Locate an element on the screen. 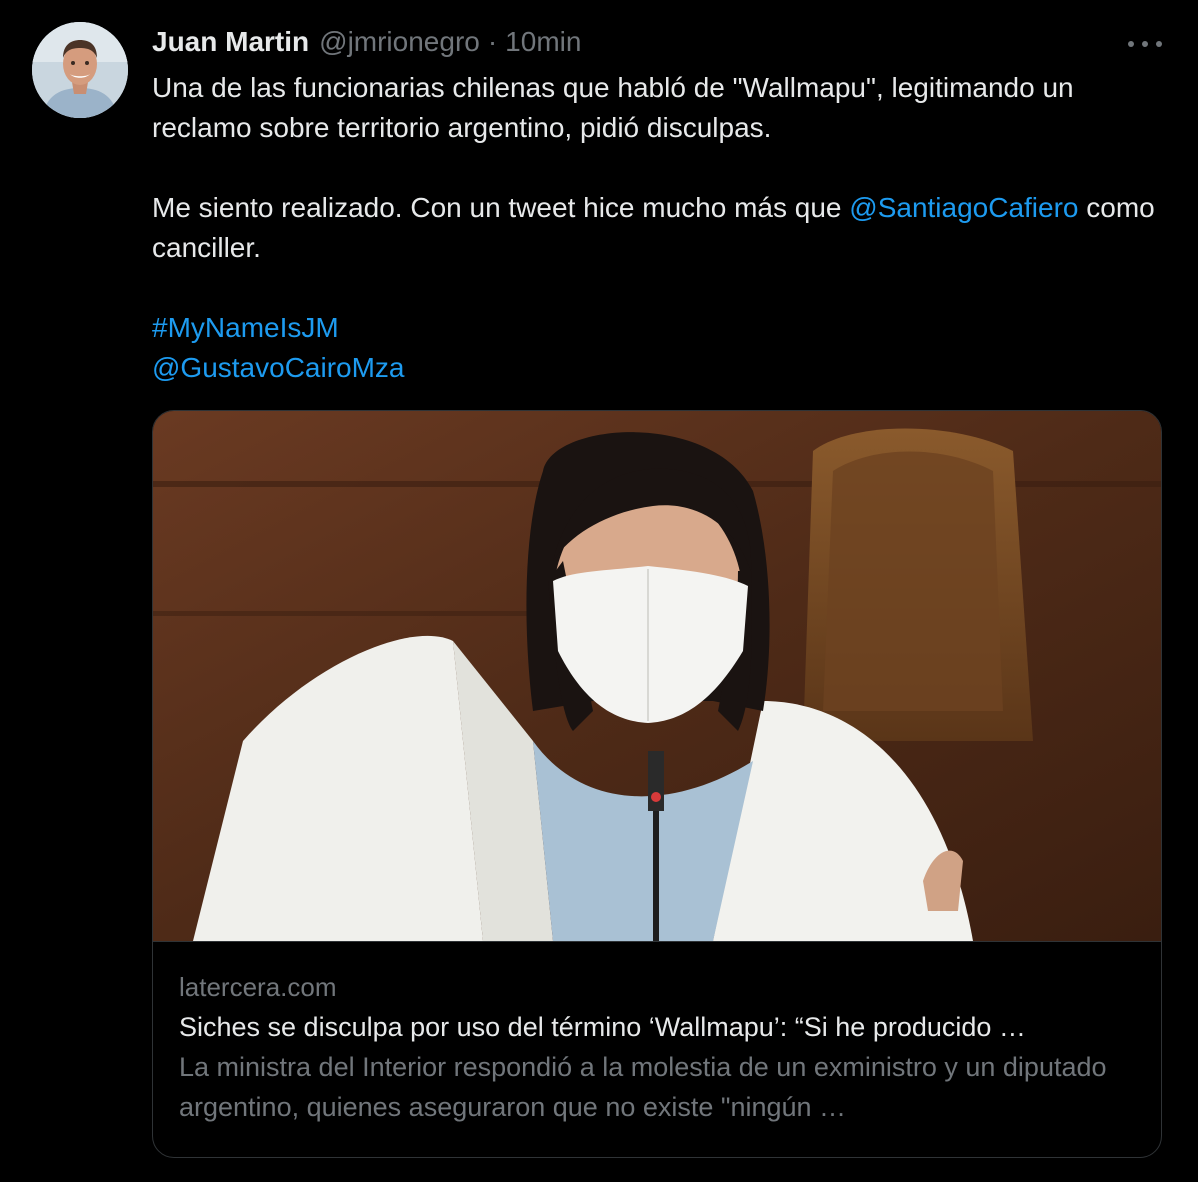  mention-santiagocafiero: @SantiagoCafiero is located at coordinates (963, 207).